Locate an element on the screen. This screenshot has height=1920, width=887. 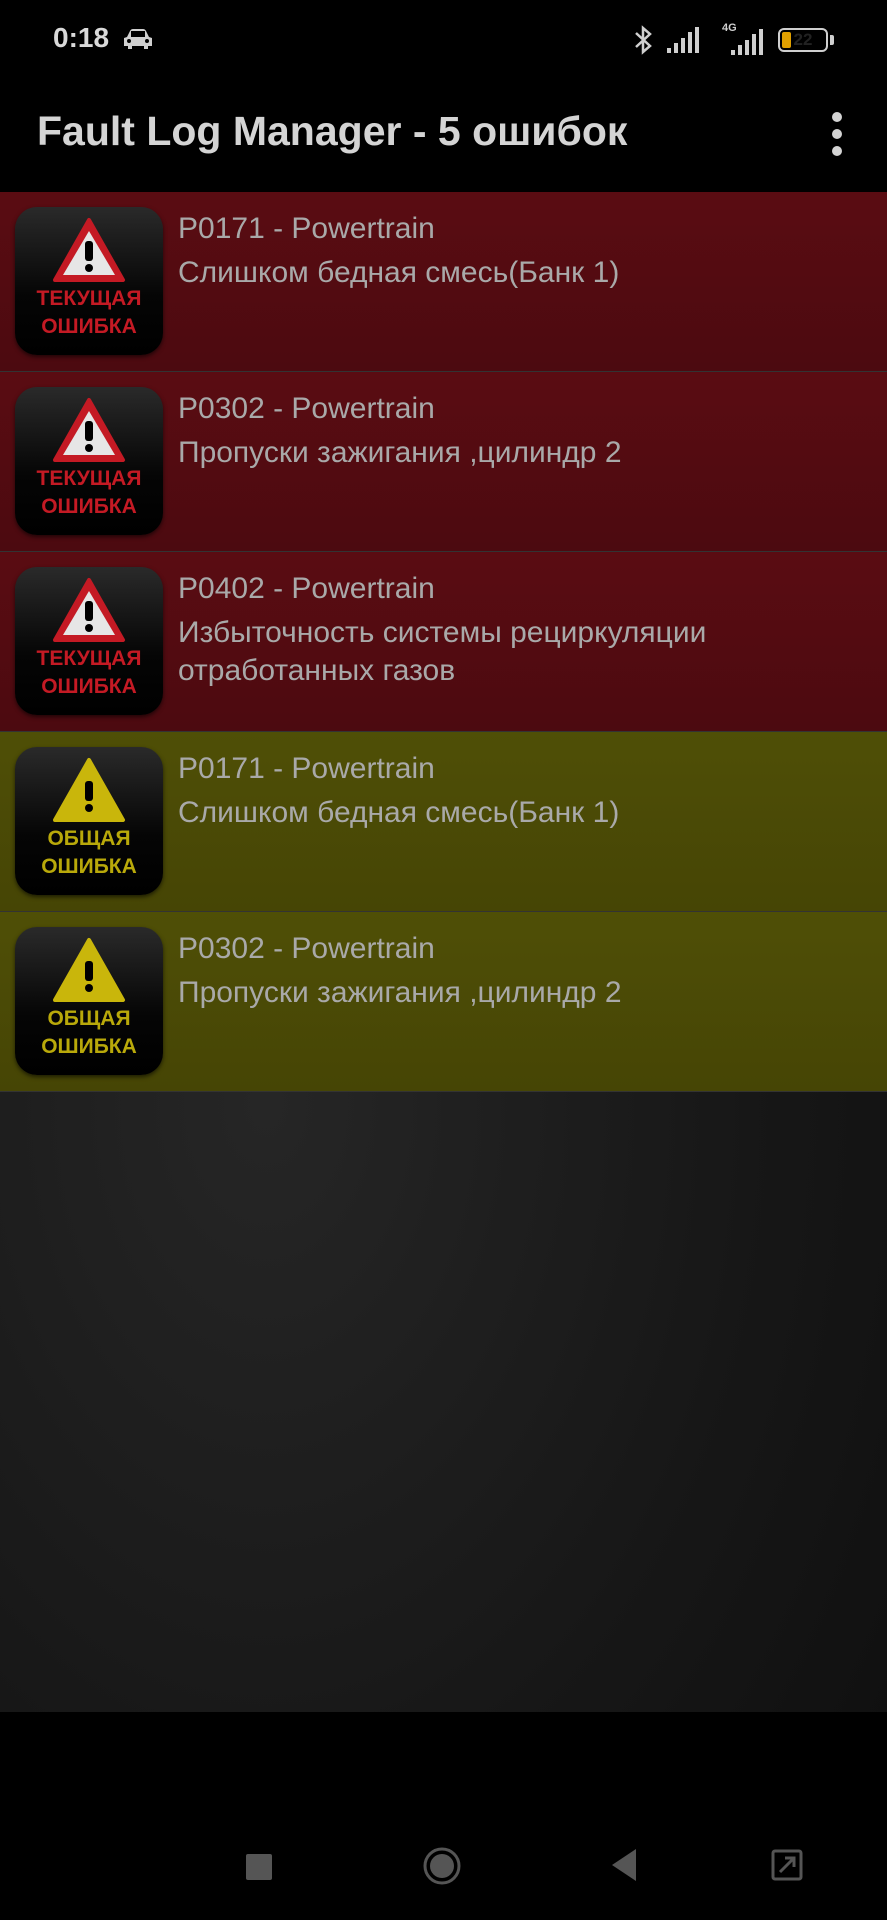
triangle-back-icon is located at coordinates (624, 1865).